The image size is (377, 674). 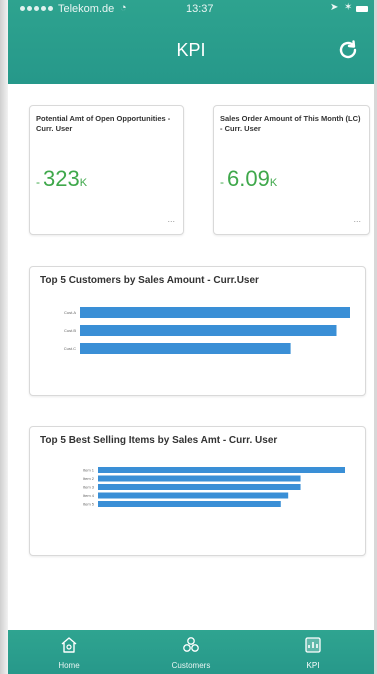 What do you see at coordinates (191, 644) in the screenshot?
I see `customers-icon` at bounding box center [191, 644].